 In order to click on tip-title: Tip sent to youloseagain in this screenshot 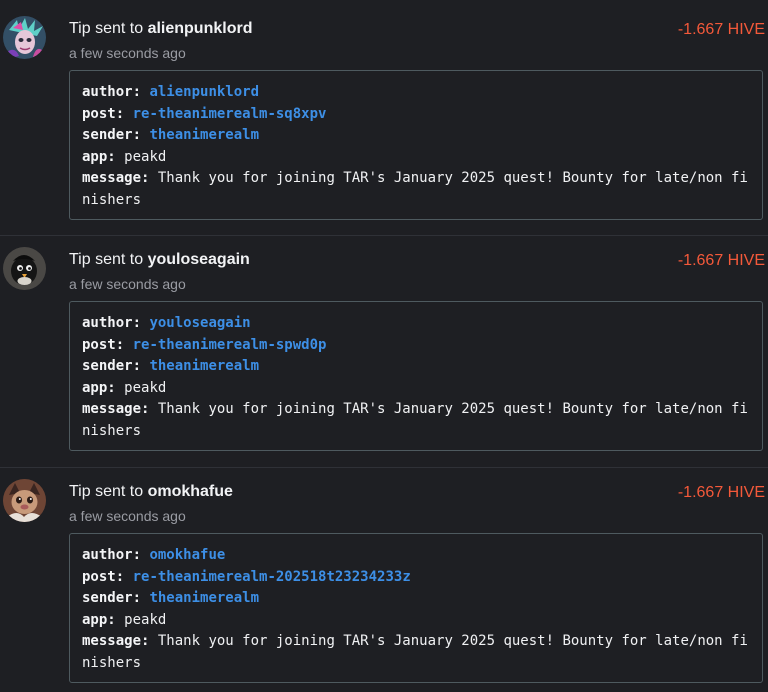, I will do `click(159, 260)`.